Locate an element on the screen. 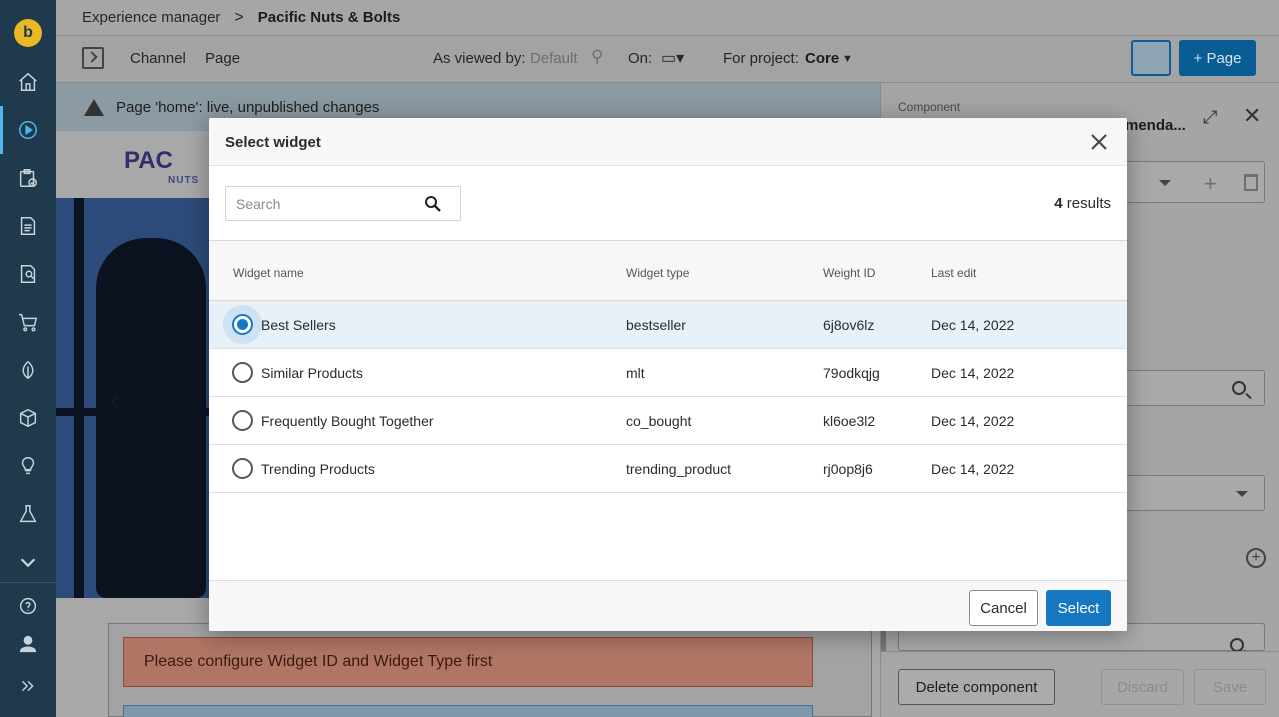 The height and width of the screenshot is (717, 1279). device-icon: ▭▾ is located at coordinates (672, 58).